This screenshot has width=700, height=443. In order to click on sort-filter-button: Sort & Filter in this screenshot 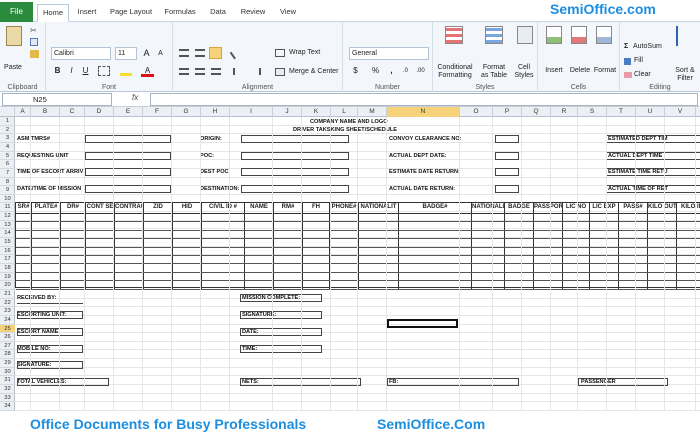, I will do `click(685, 75)`.